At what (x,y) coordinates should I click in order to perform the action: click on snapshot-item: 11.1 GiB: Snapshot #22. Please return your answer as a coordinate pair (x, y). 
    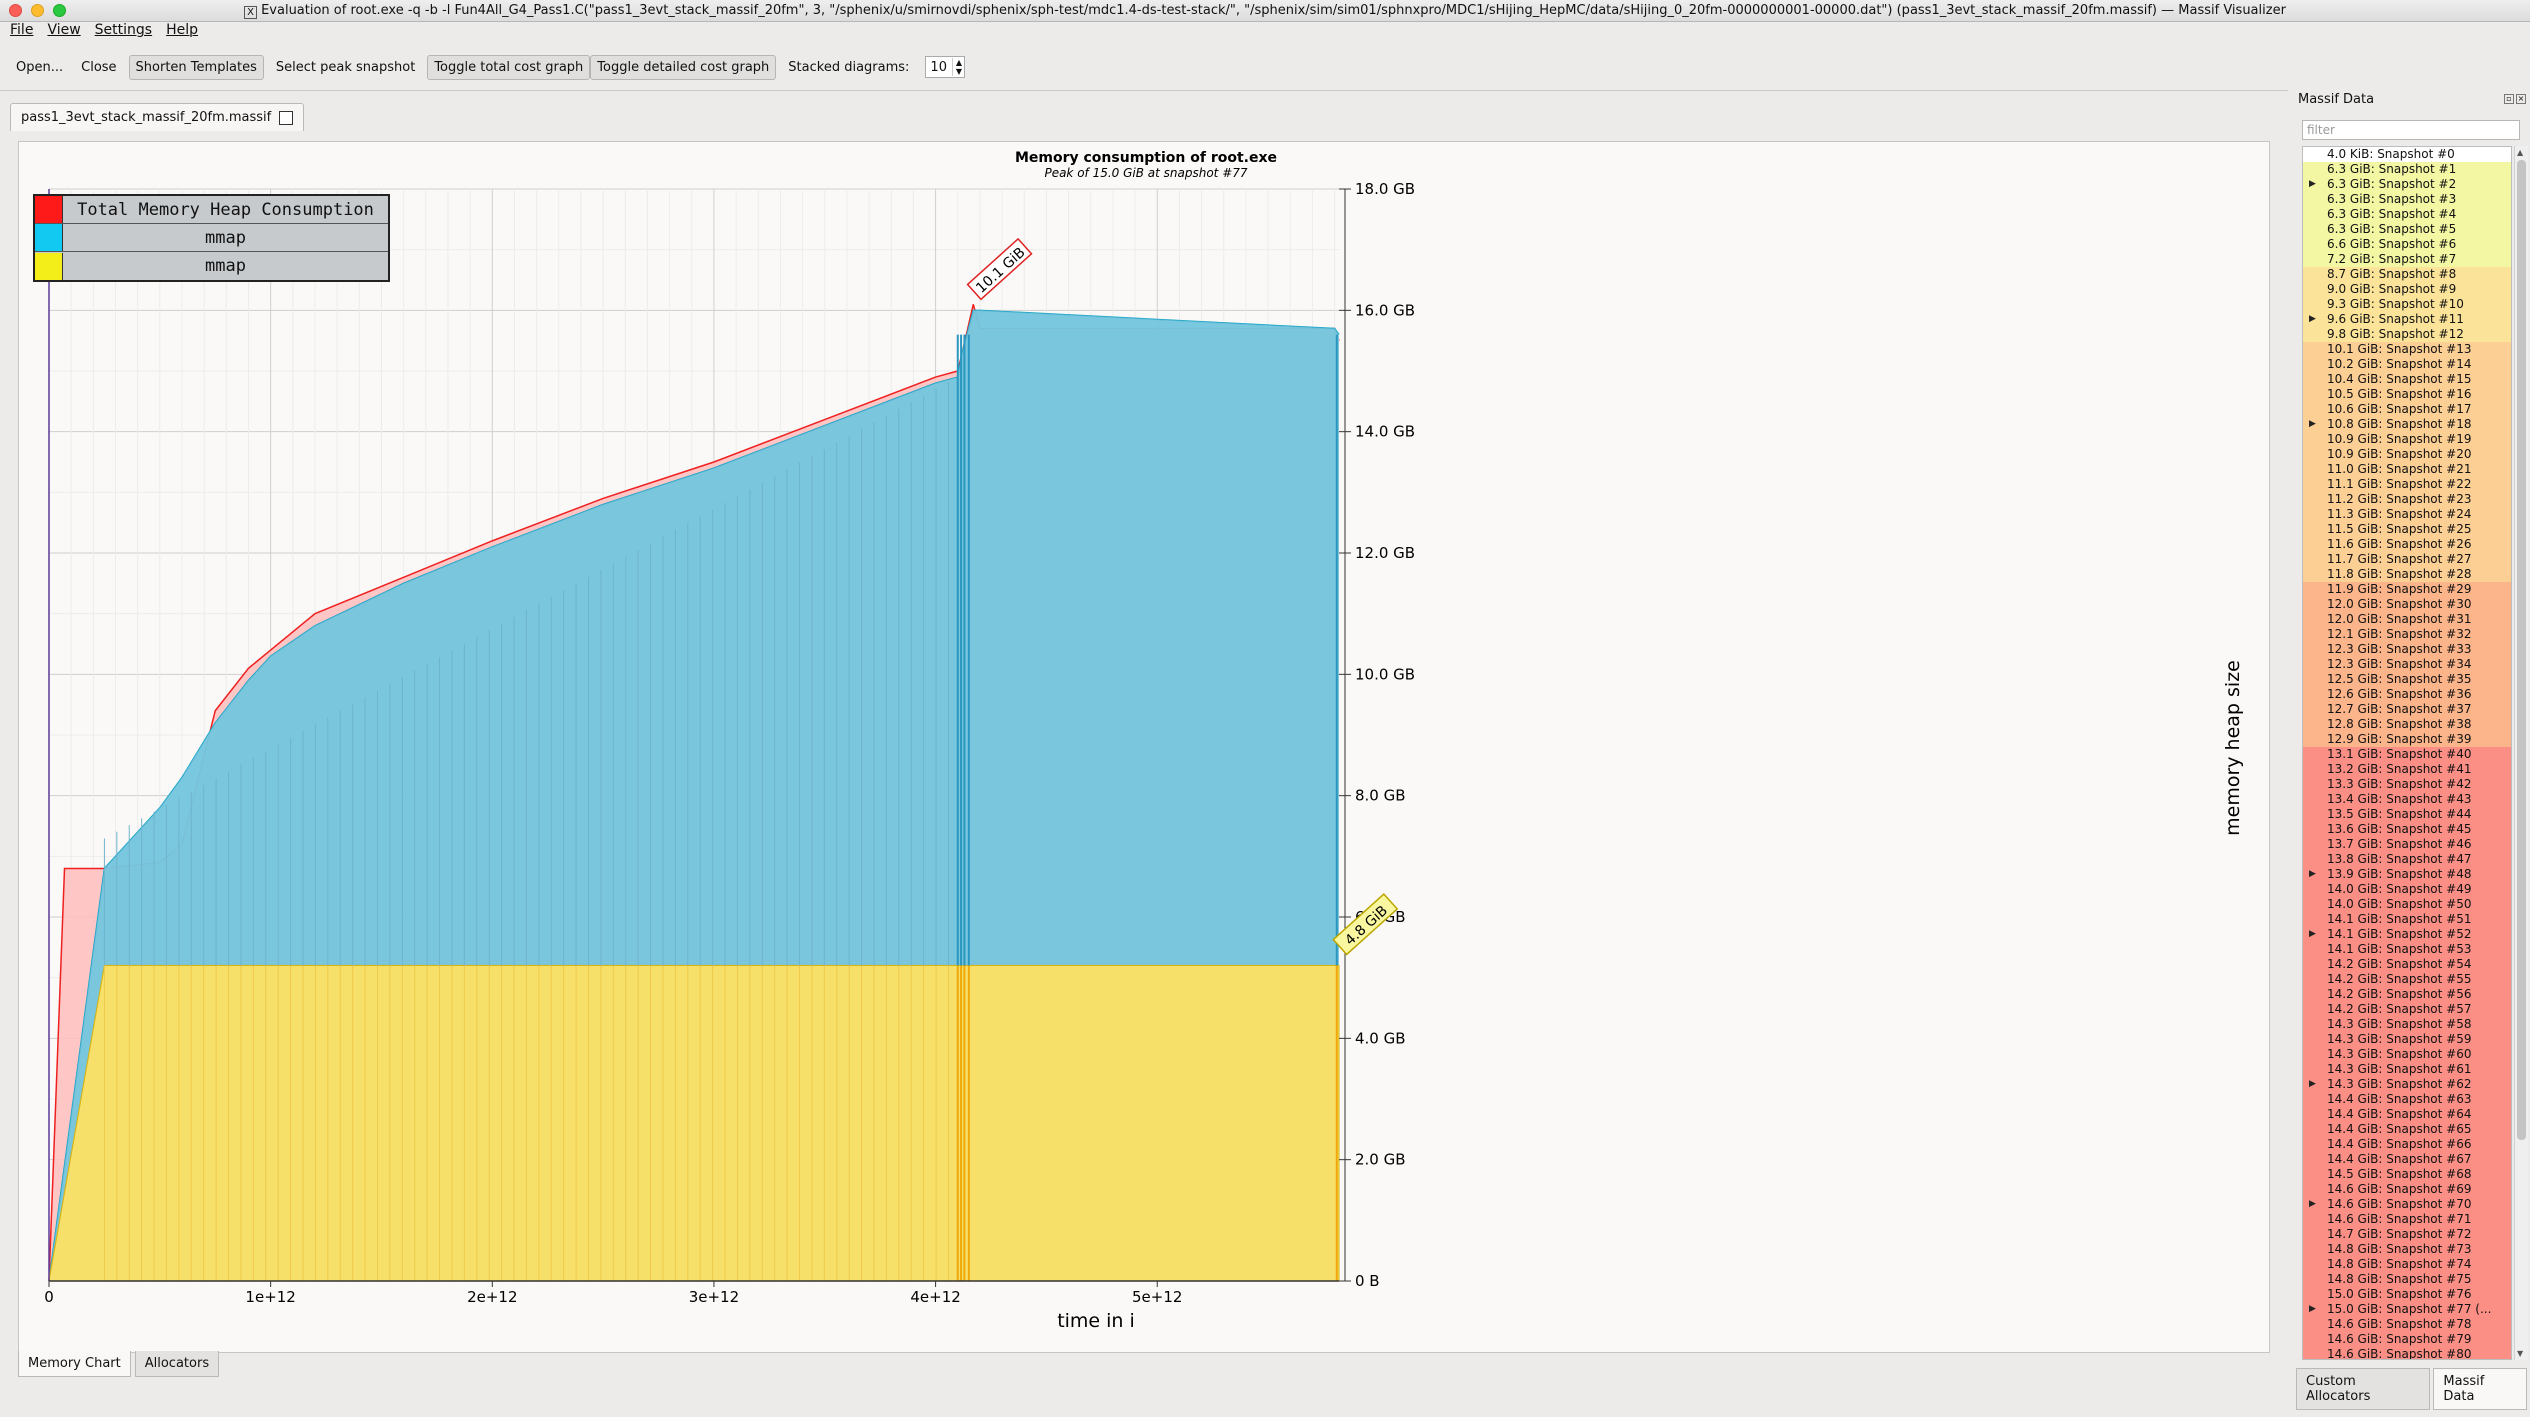
    Looking at the image, I should click on (2407, 484).